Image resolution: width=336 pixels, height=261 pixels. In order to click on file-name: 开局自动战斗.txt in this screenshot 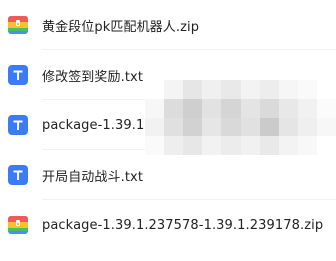, I will do `click(93, 177)`.